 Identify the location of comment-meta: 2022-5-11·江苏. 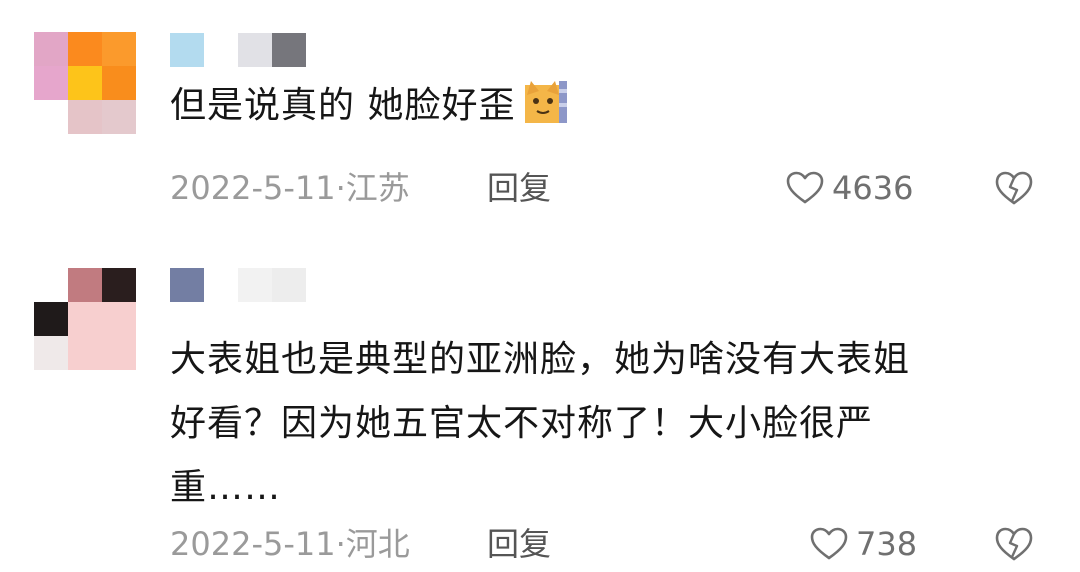
(290, 188).